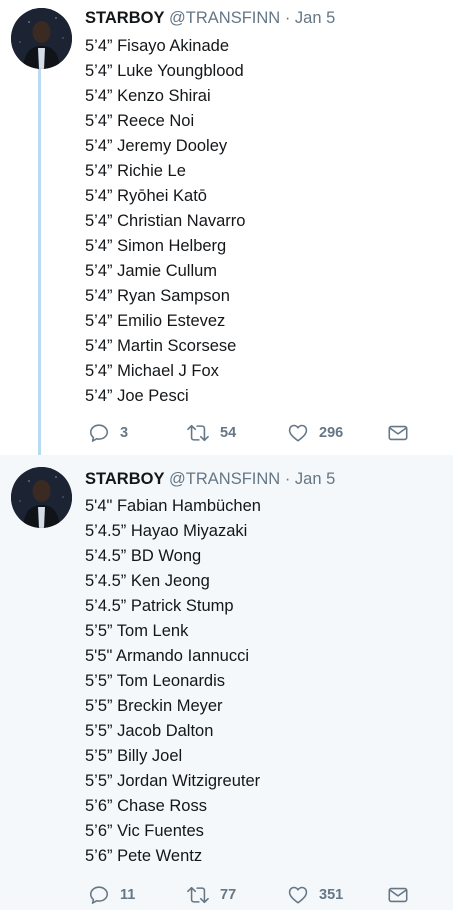  Describe the element at coordinates (151, 271) in the screenshot. I see `tweet-text-line: 5’4” Jamie Cullum` at that location.